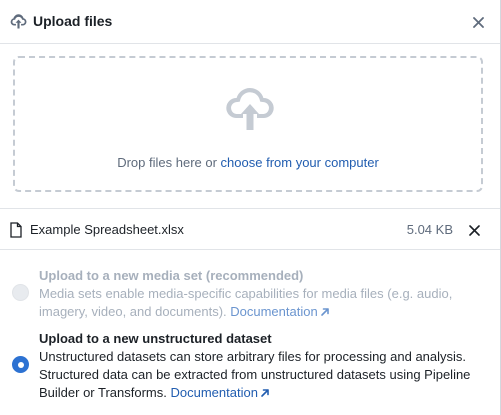  What do you see at coordinates (250, 229) in the screenshot?
I see `file-list-item: Example Spreadsheet.xlsx 5.04 KB` at bounding box center [250, 229].